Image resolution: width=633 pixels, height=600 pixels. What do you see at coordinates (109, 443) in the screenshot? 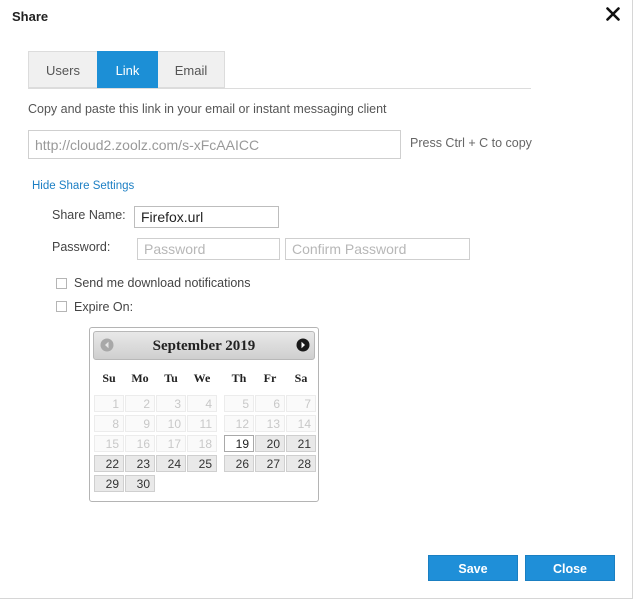
I see `calendar-day: 15` at bounding box center [109, 443].